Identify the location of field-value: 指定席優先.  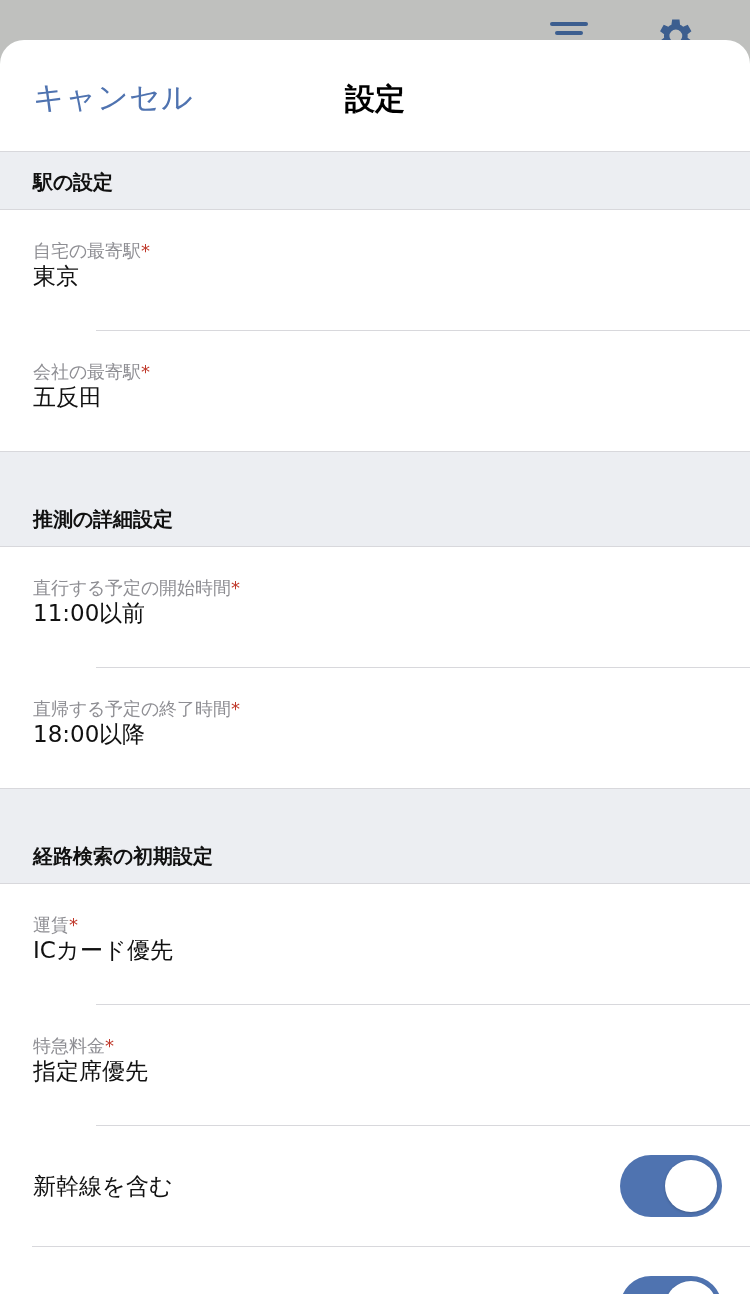
(91, 1071).